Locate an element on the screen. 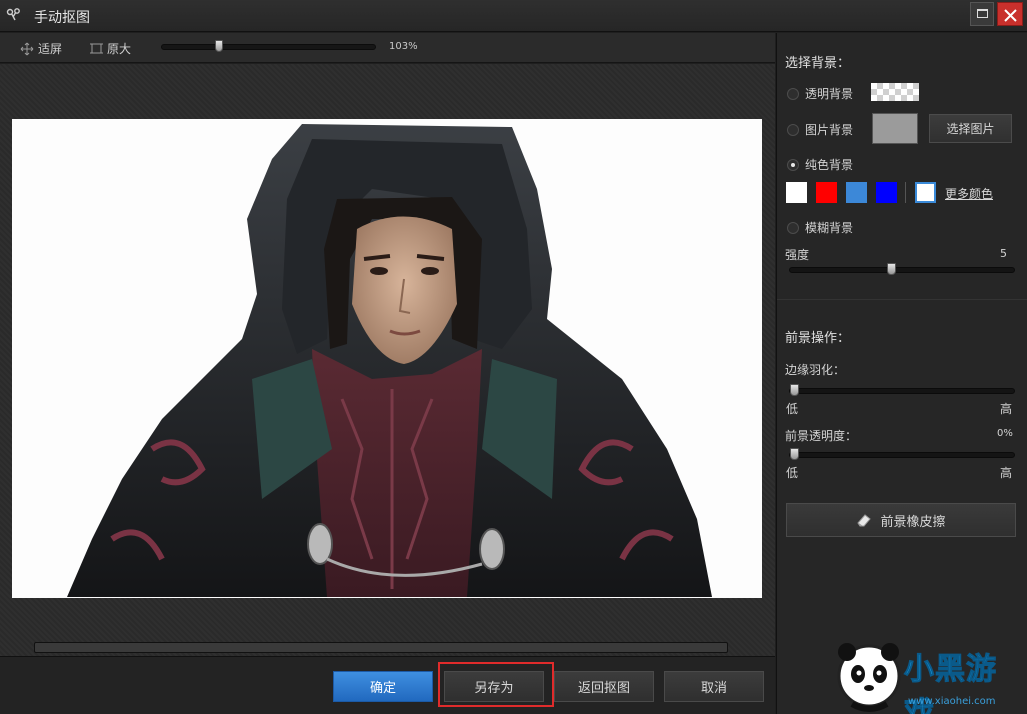 The width and height of the screenshot is (1027, 714). close-icon is located at coordinates (1010, 15).